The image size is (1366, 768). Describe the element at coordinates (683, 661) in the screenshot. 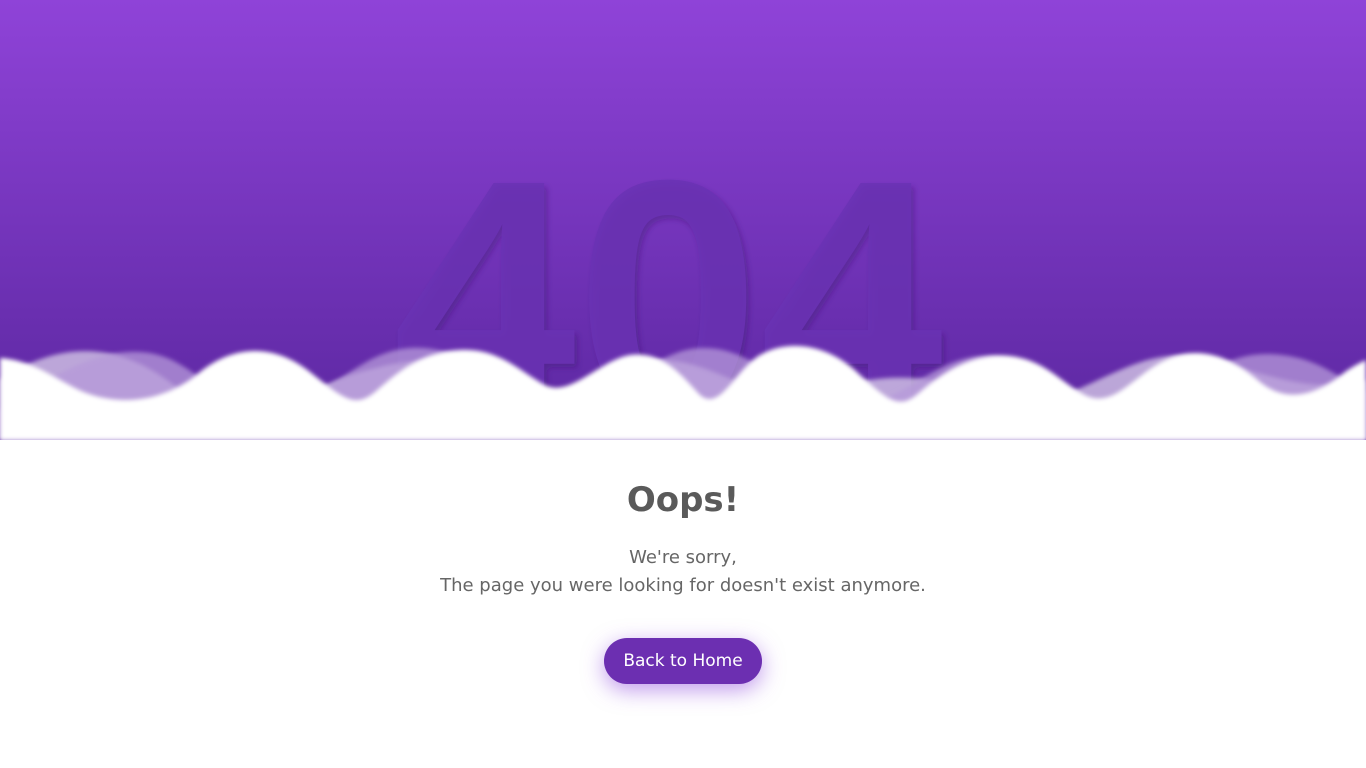

I see `back-to-home-button: Back to Home` at that location.